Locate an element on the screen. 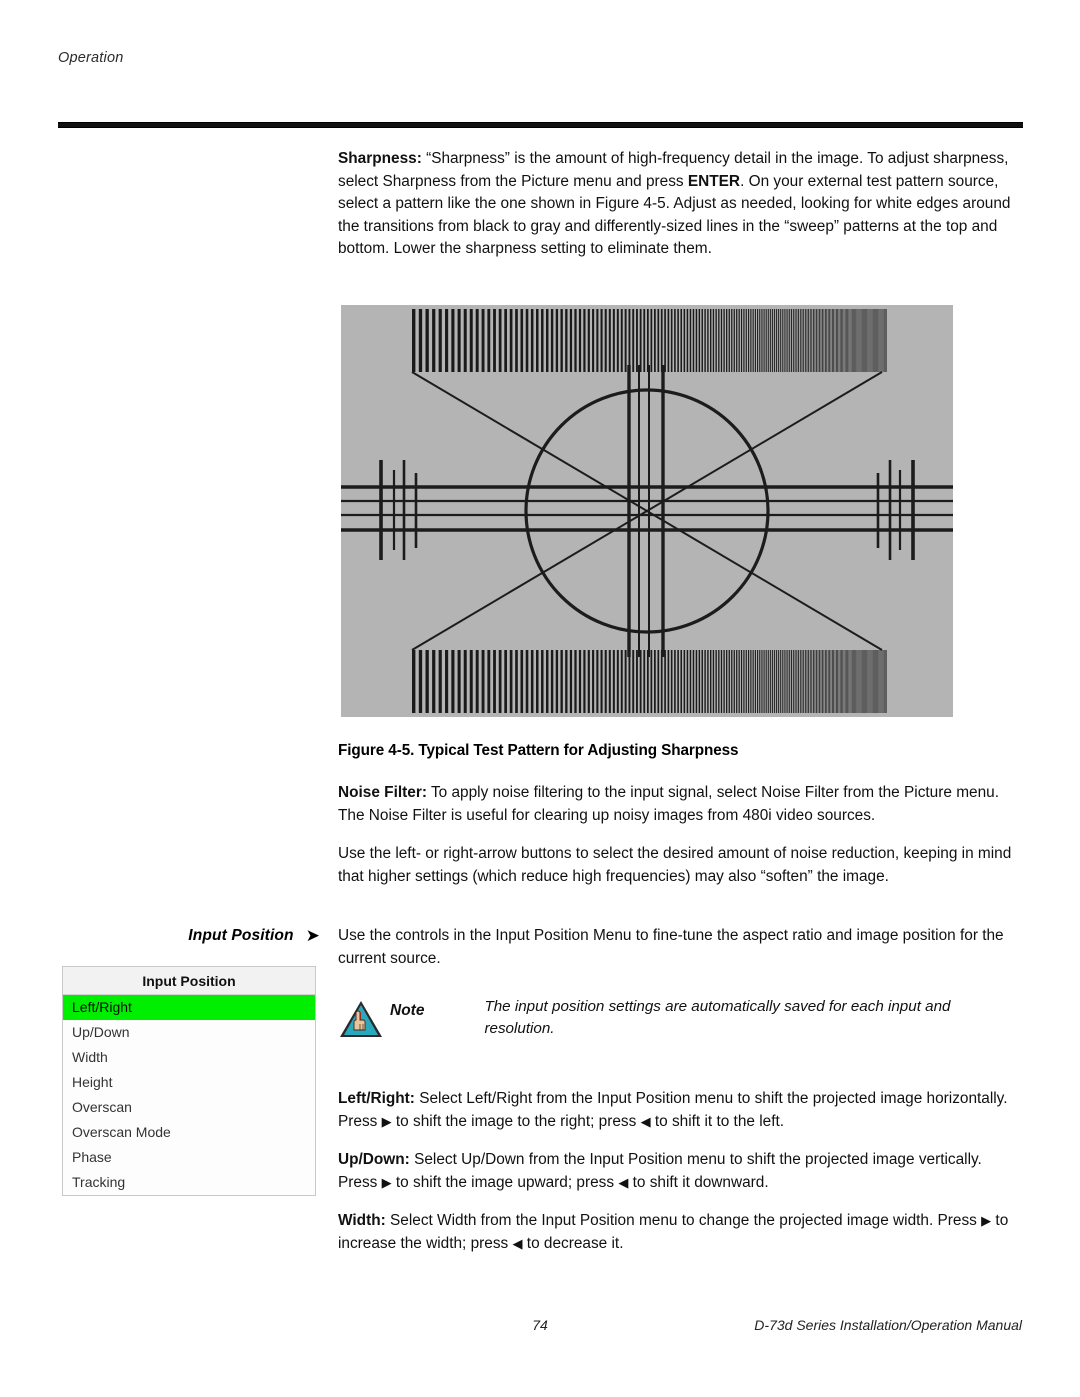  osd-menu-item: Width is located at coordinates (189, 1057).